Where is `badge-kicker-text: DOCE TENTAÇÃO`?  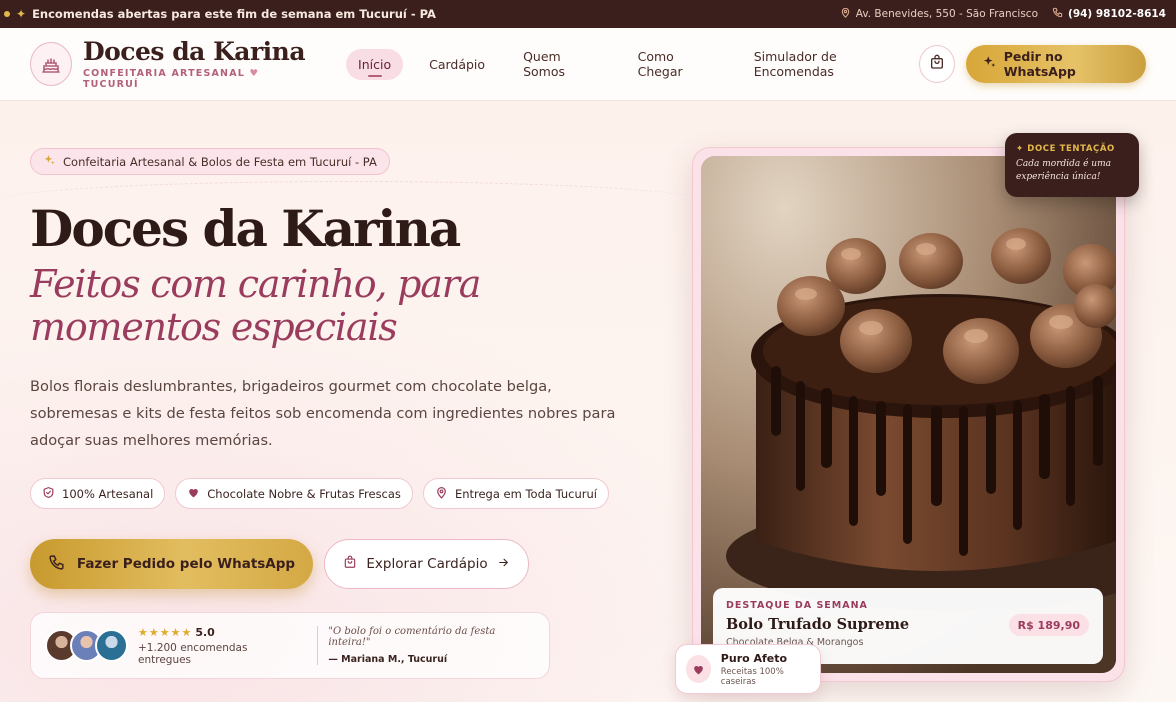 badge-kicker-text: DOCE TENTAÇÃO is located at coordinates (1071, 149).